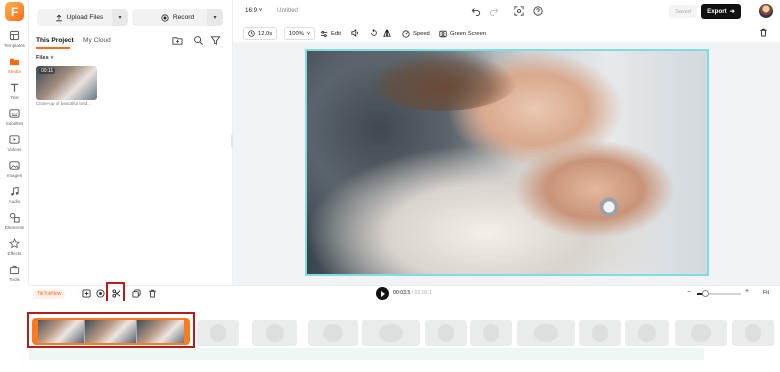  I want to click on app-logo: F, so click(14, 11).